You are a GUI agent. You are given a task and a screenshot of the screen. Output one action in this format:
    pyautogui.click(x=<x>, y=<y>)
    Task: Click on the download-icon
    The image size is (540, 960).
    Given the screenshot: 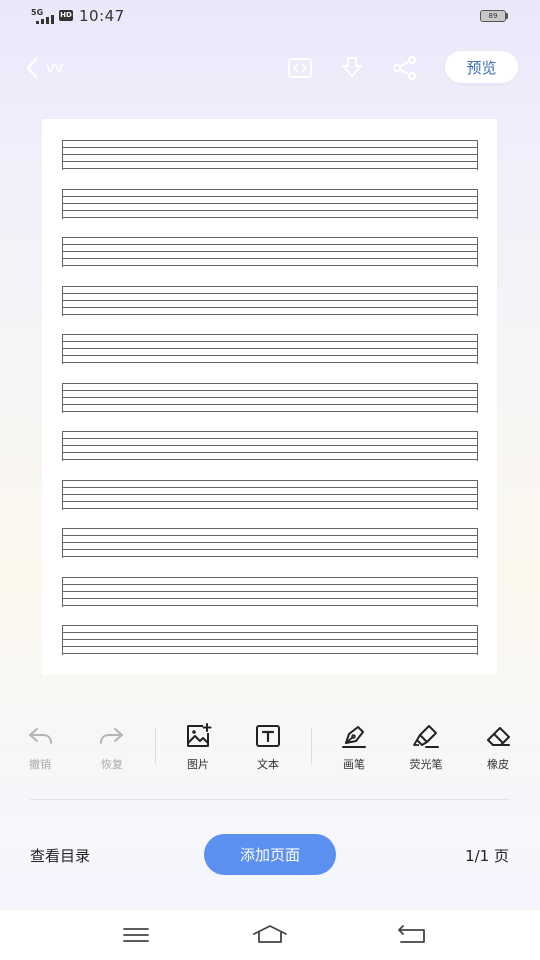 What is the action you would take?
    pyautogui.click(x=352, y=67)
    